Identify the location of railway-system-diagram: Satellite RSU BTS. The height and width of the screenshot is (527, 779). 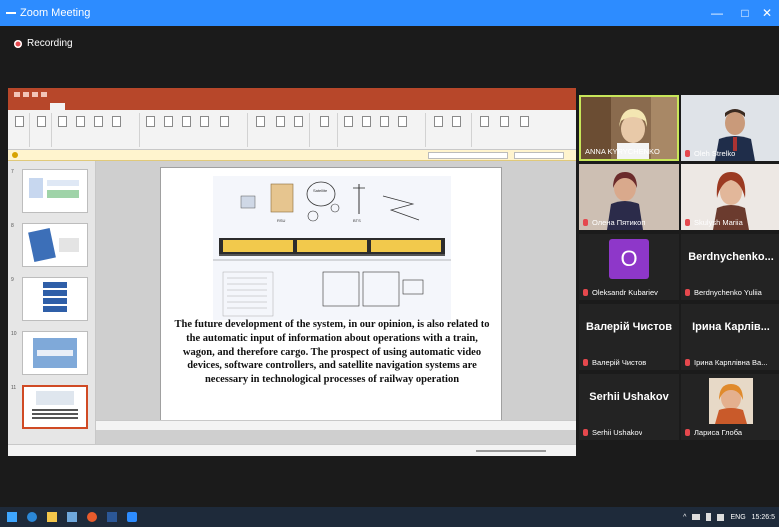
(332, 248).